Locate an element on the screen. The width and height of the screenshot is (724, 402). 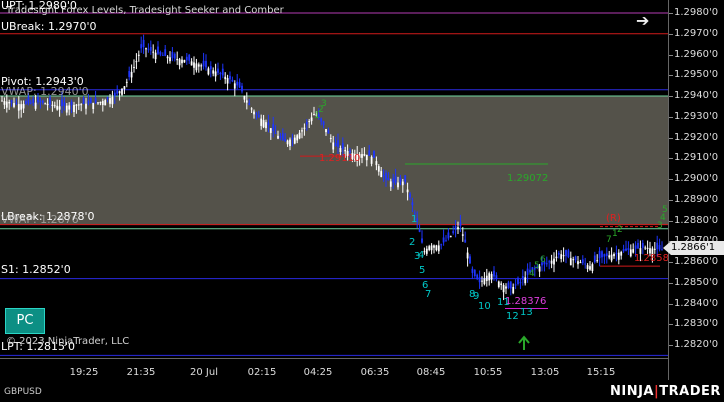
x-tick-label: 06:35 is located at coordinates (375, 372).